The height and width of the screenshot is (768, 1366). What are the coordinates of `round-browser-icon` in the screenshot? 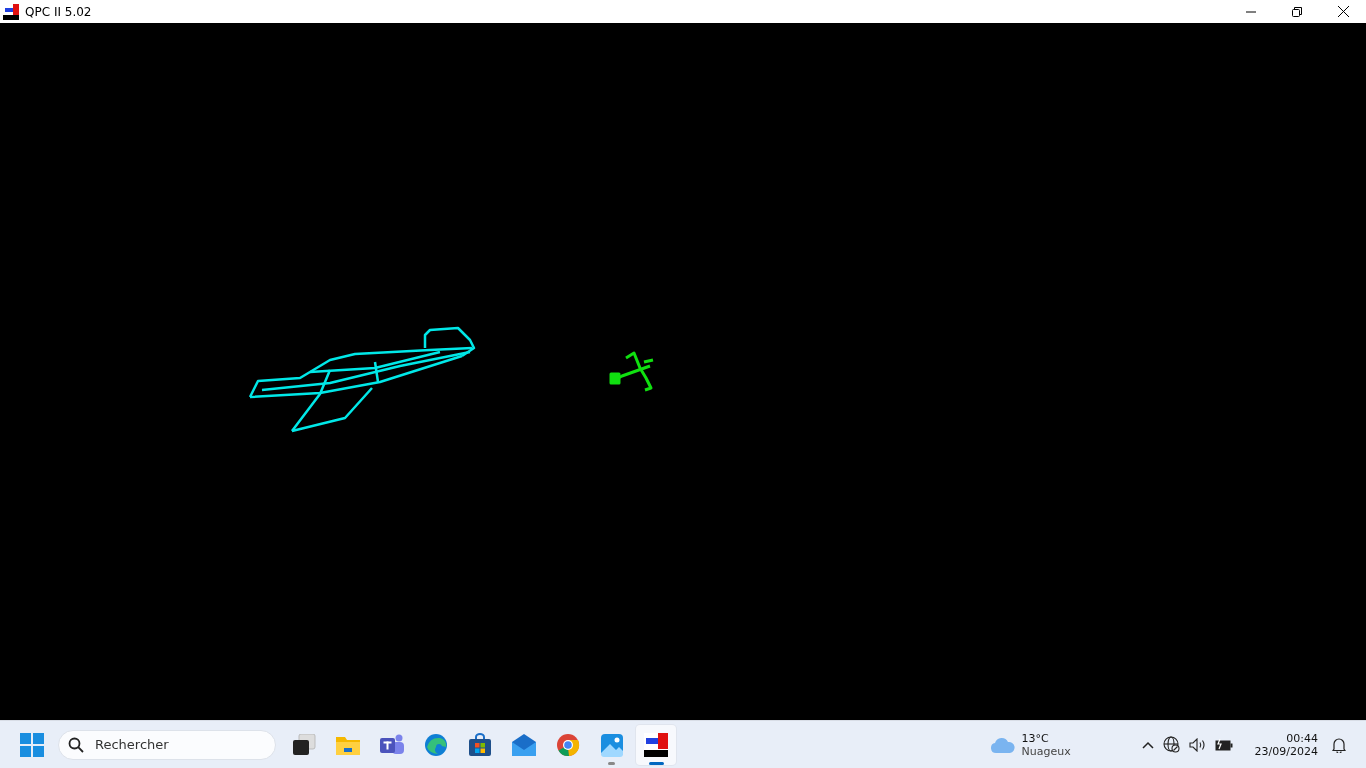 It's located at (568, 744).